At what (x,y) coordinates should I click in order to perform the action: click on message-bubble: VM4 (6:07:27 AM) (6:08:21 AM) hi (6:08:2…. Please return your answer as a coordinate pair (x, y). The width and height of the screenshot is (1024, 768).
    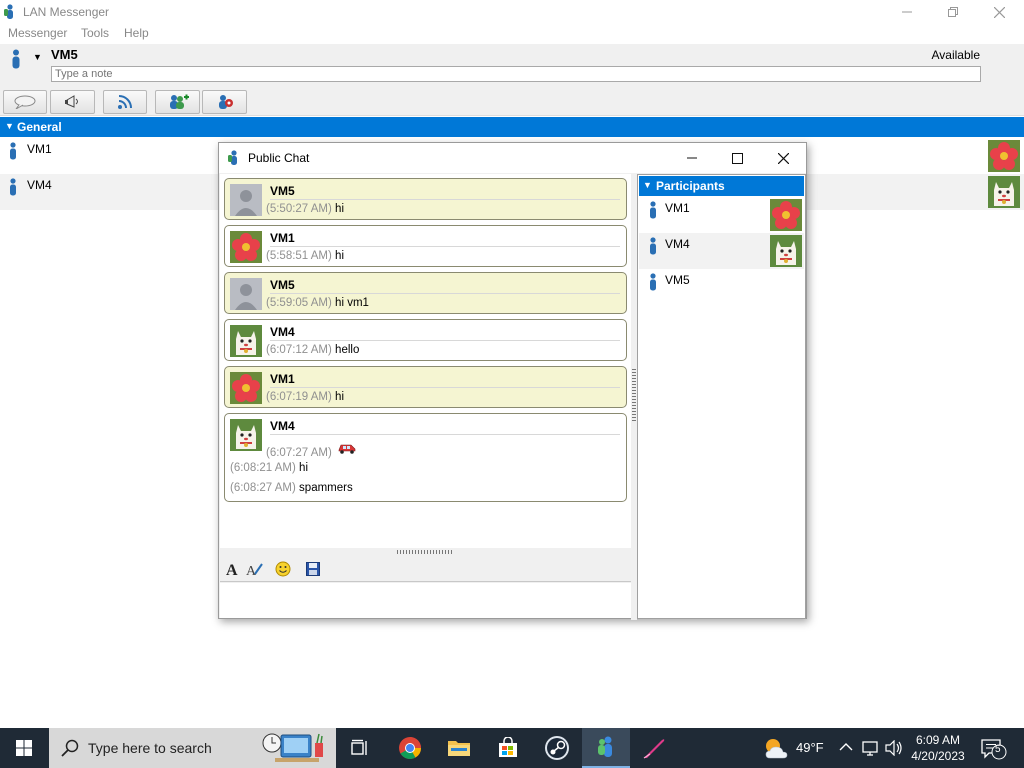
    Looking at the image, I should click on (425, 457).